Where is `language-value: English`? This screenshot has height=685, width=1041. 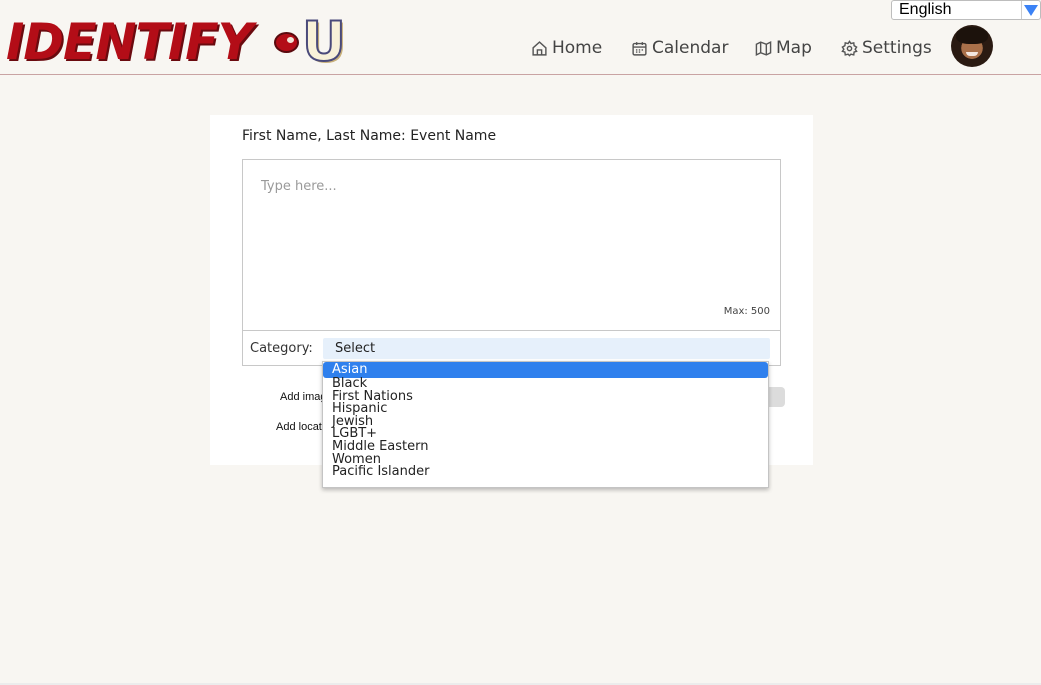
language-value: English is located at coordinates (925, 9).